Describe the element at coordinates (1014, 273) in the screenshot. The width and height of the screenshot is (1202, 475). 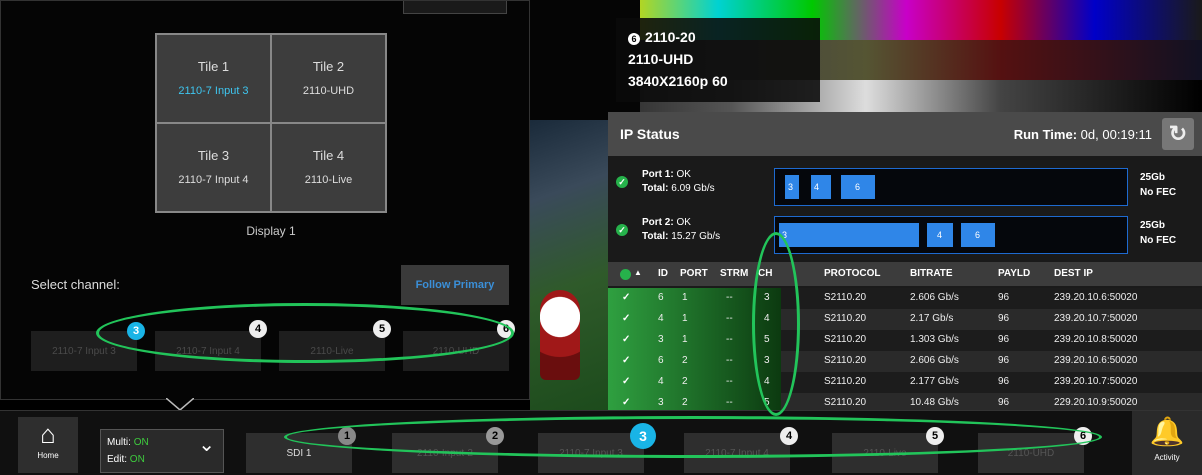
I see `col-payld: PAYLD` at that location.